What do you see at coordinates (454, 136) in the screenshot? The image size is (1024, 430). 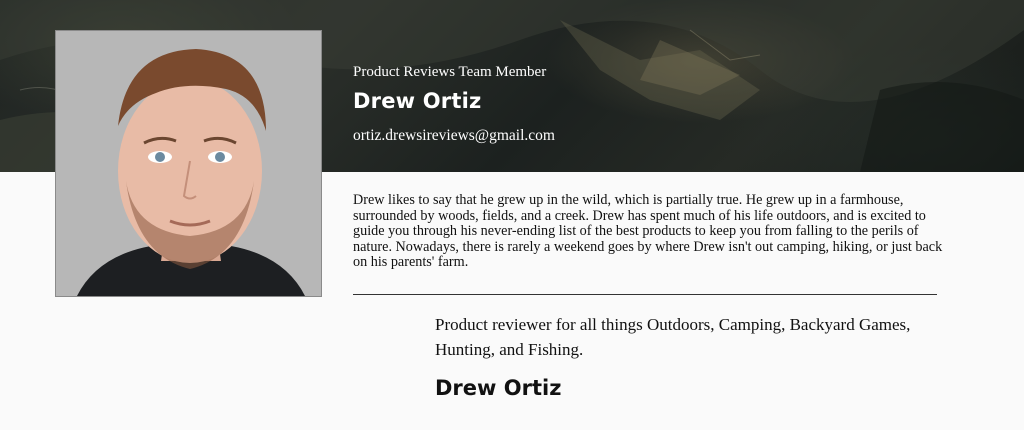 I see `email-link: ortiz.drewsireviews@gmail.com` at bounding box center [454, 136].